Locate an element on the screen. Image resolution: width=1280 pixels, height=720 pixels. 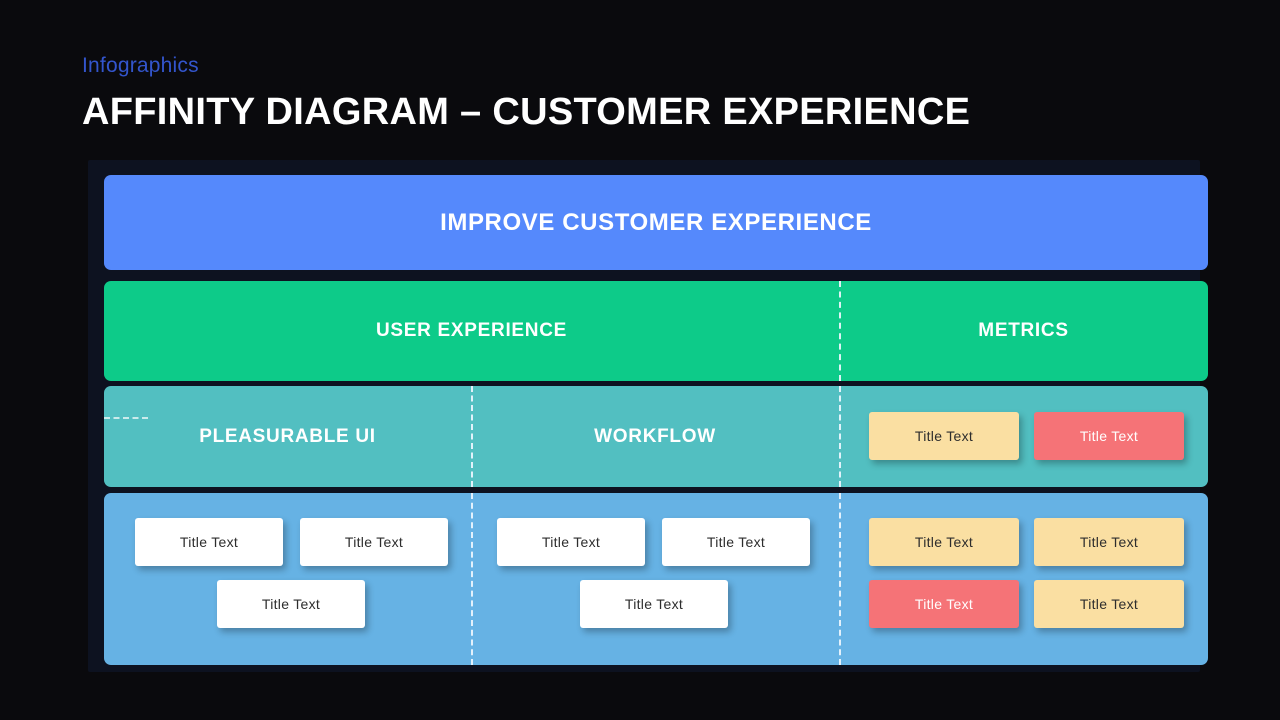
subtheme-note-metrics-1-label: Title Text is located at coordinates (944, 436).